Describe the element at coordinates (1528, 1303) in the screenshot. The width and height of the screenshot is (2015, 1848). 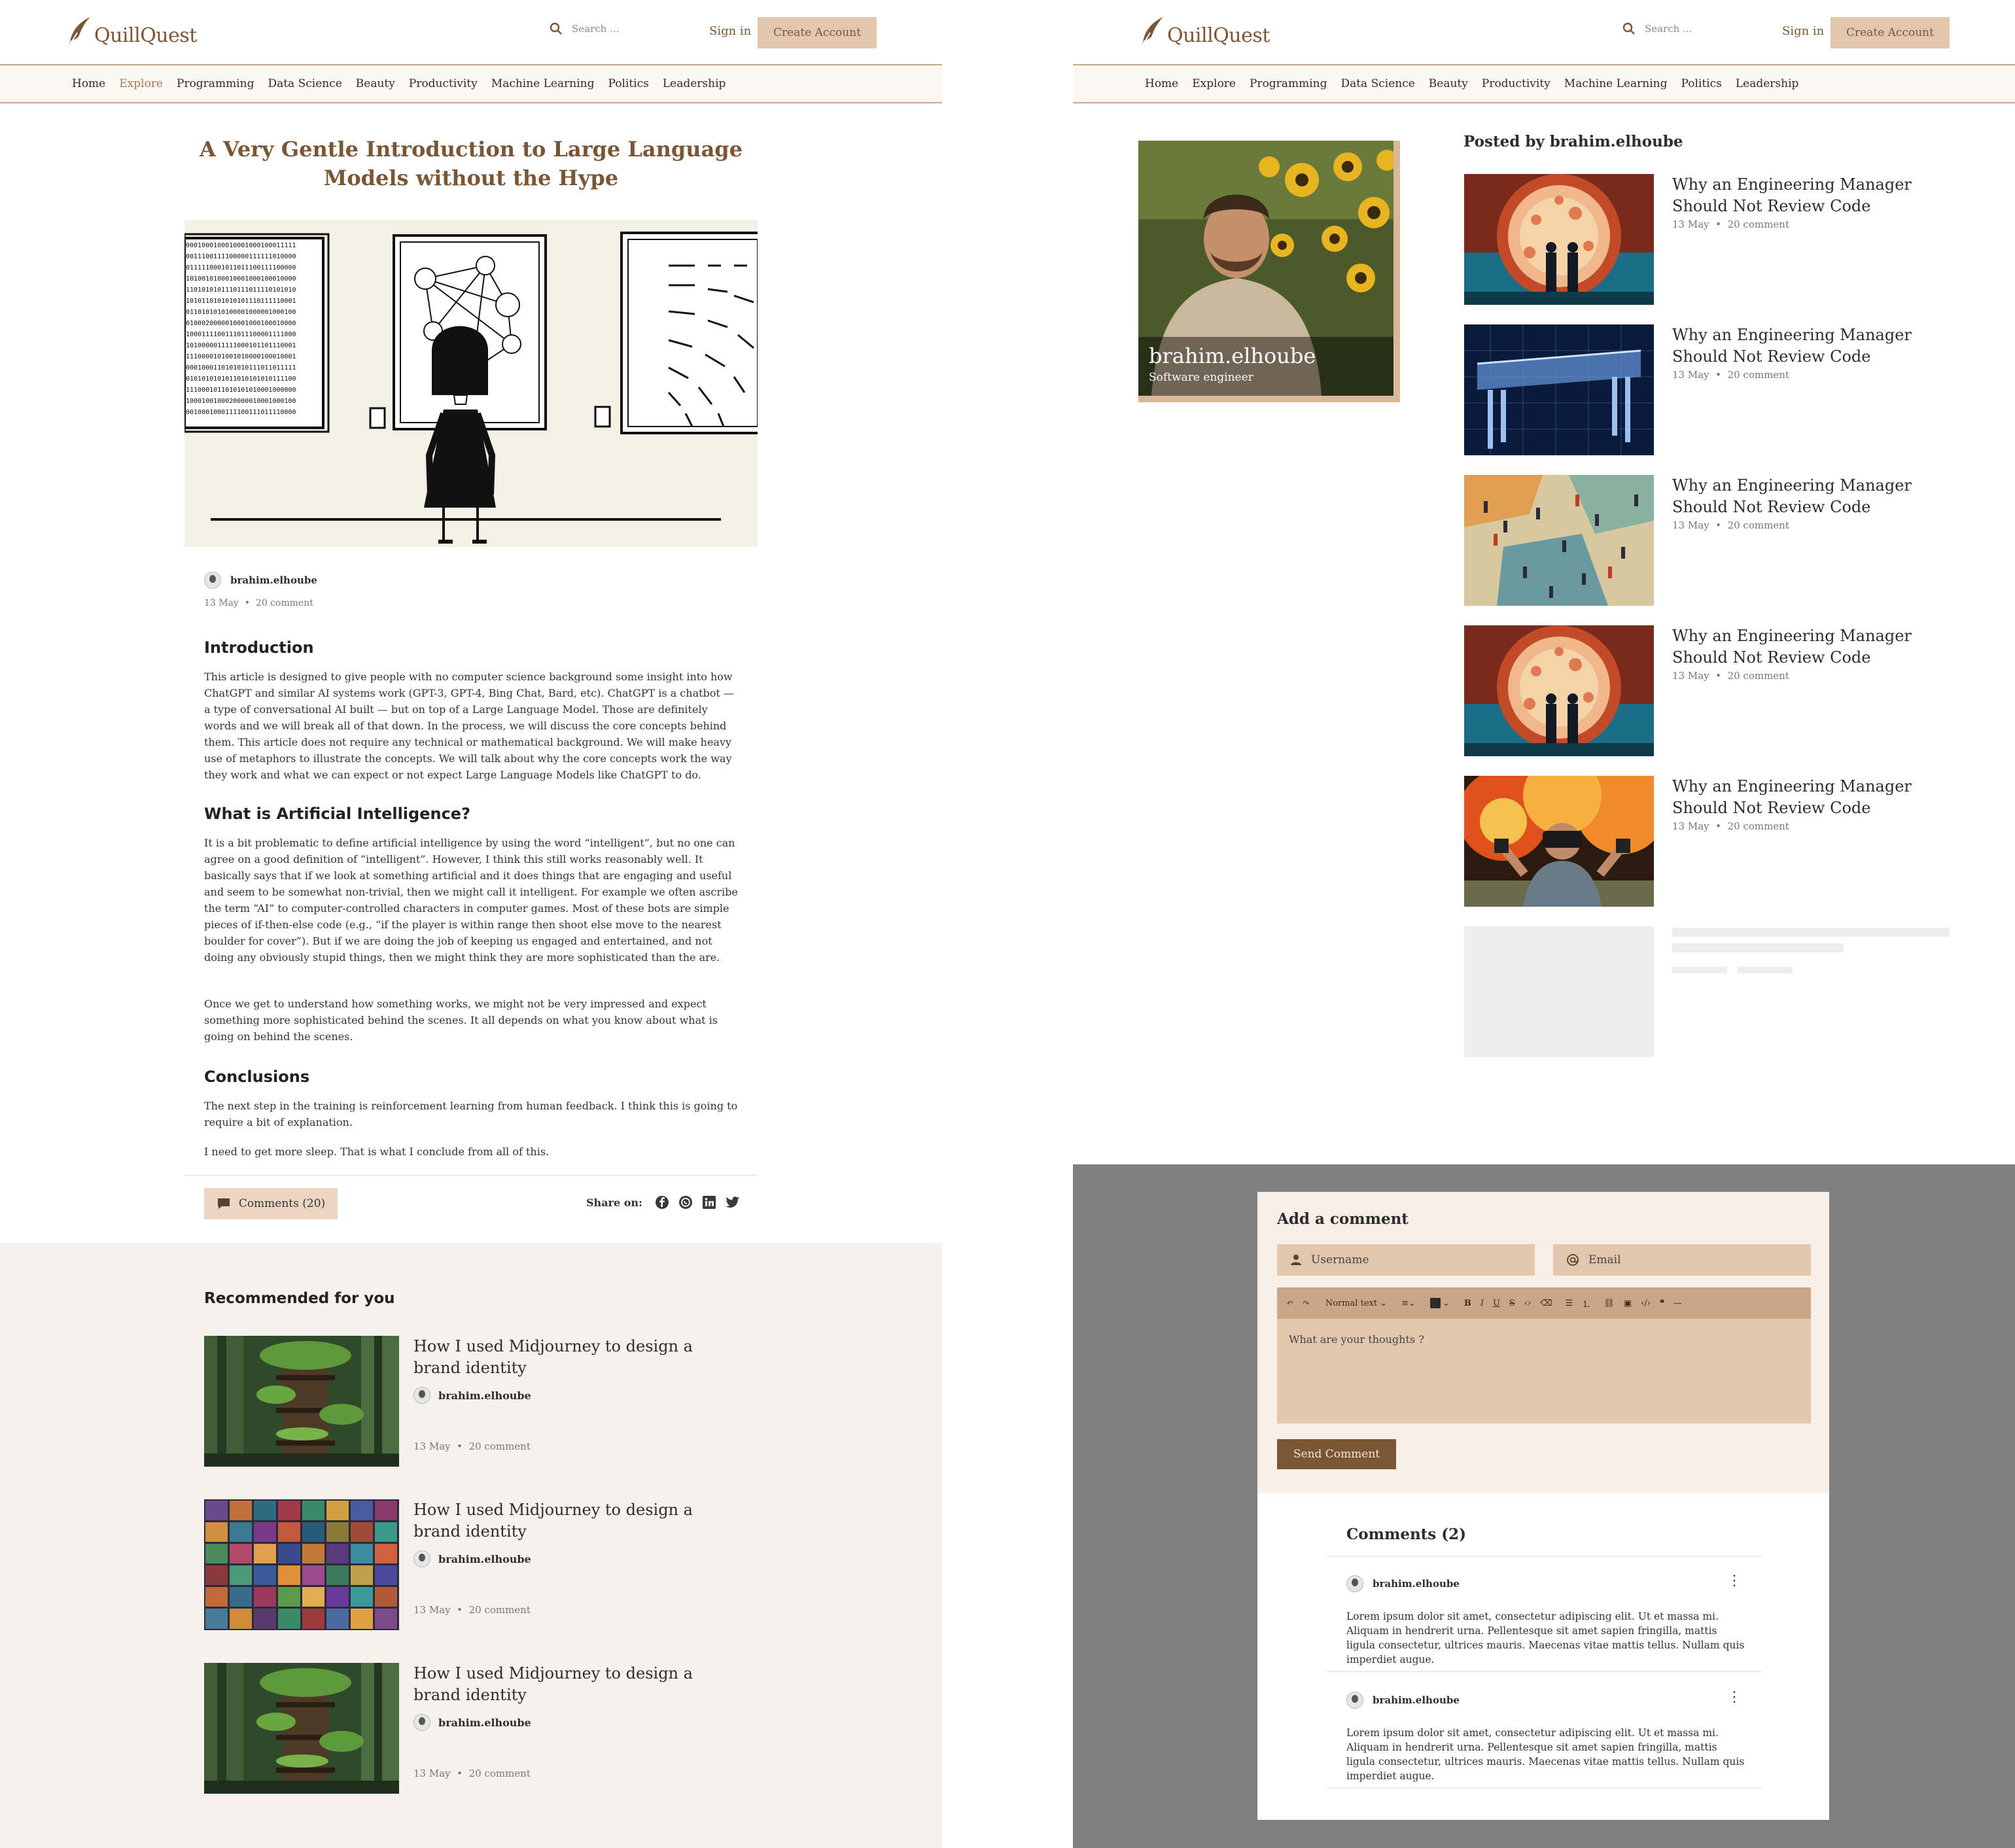
I see `code-icon: ‹›` at that location.